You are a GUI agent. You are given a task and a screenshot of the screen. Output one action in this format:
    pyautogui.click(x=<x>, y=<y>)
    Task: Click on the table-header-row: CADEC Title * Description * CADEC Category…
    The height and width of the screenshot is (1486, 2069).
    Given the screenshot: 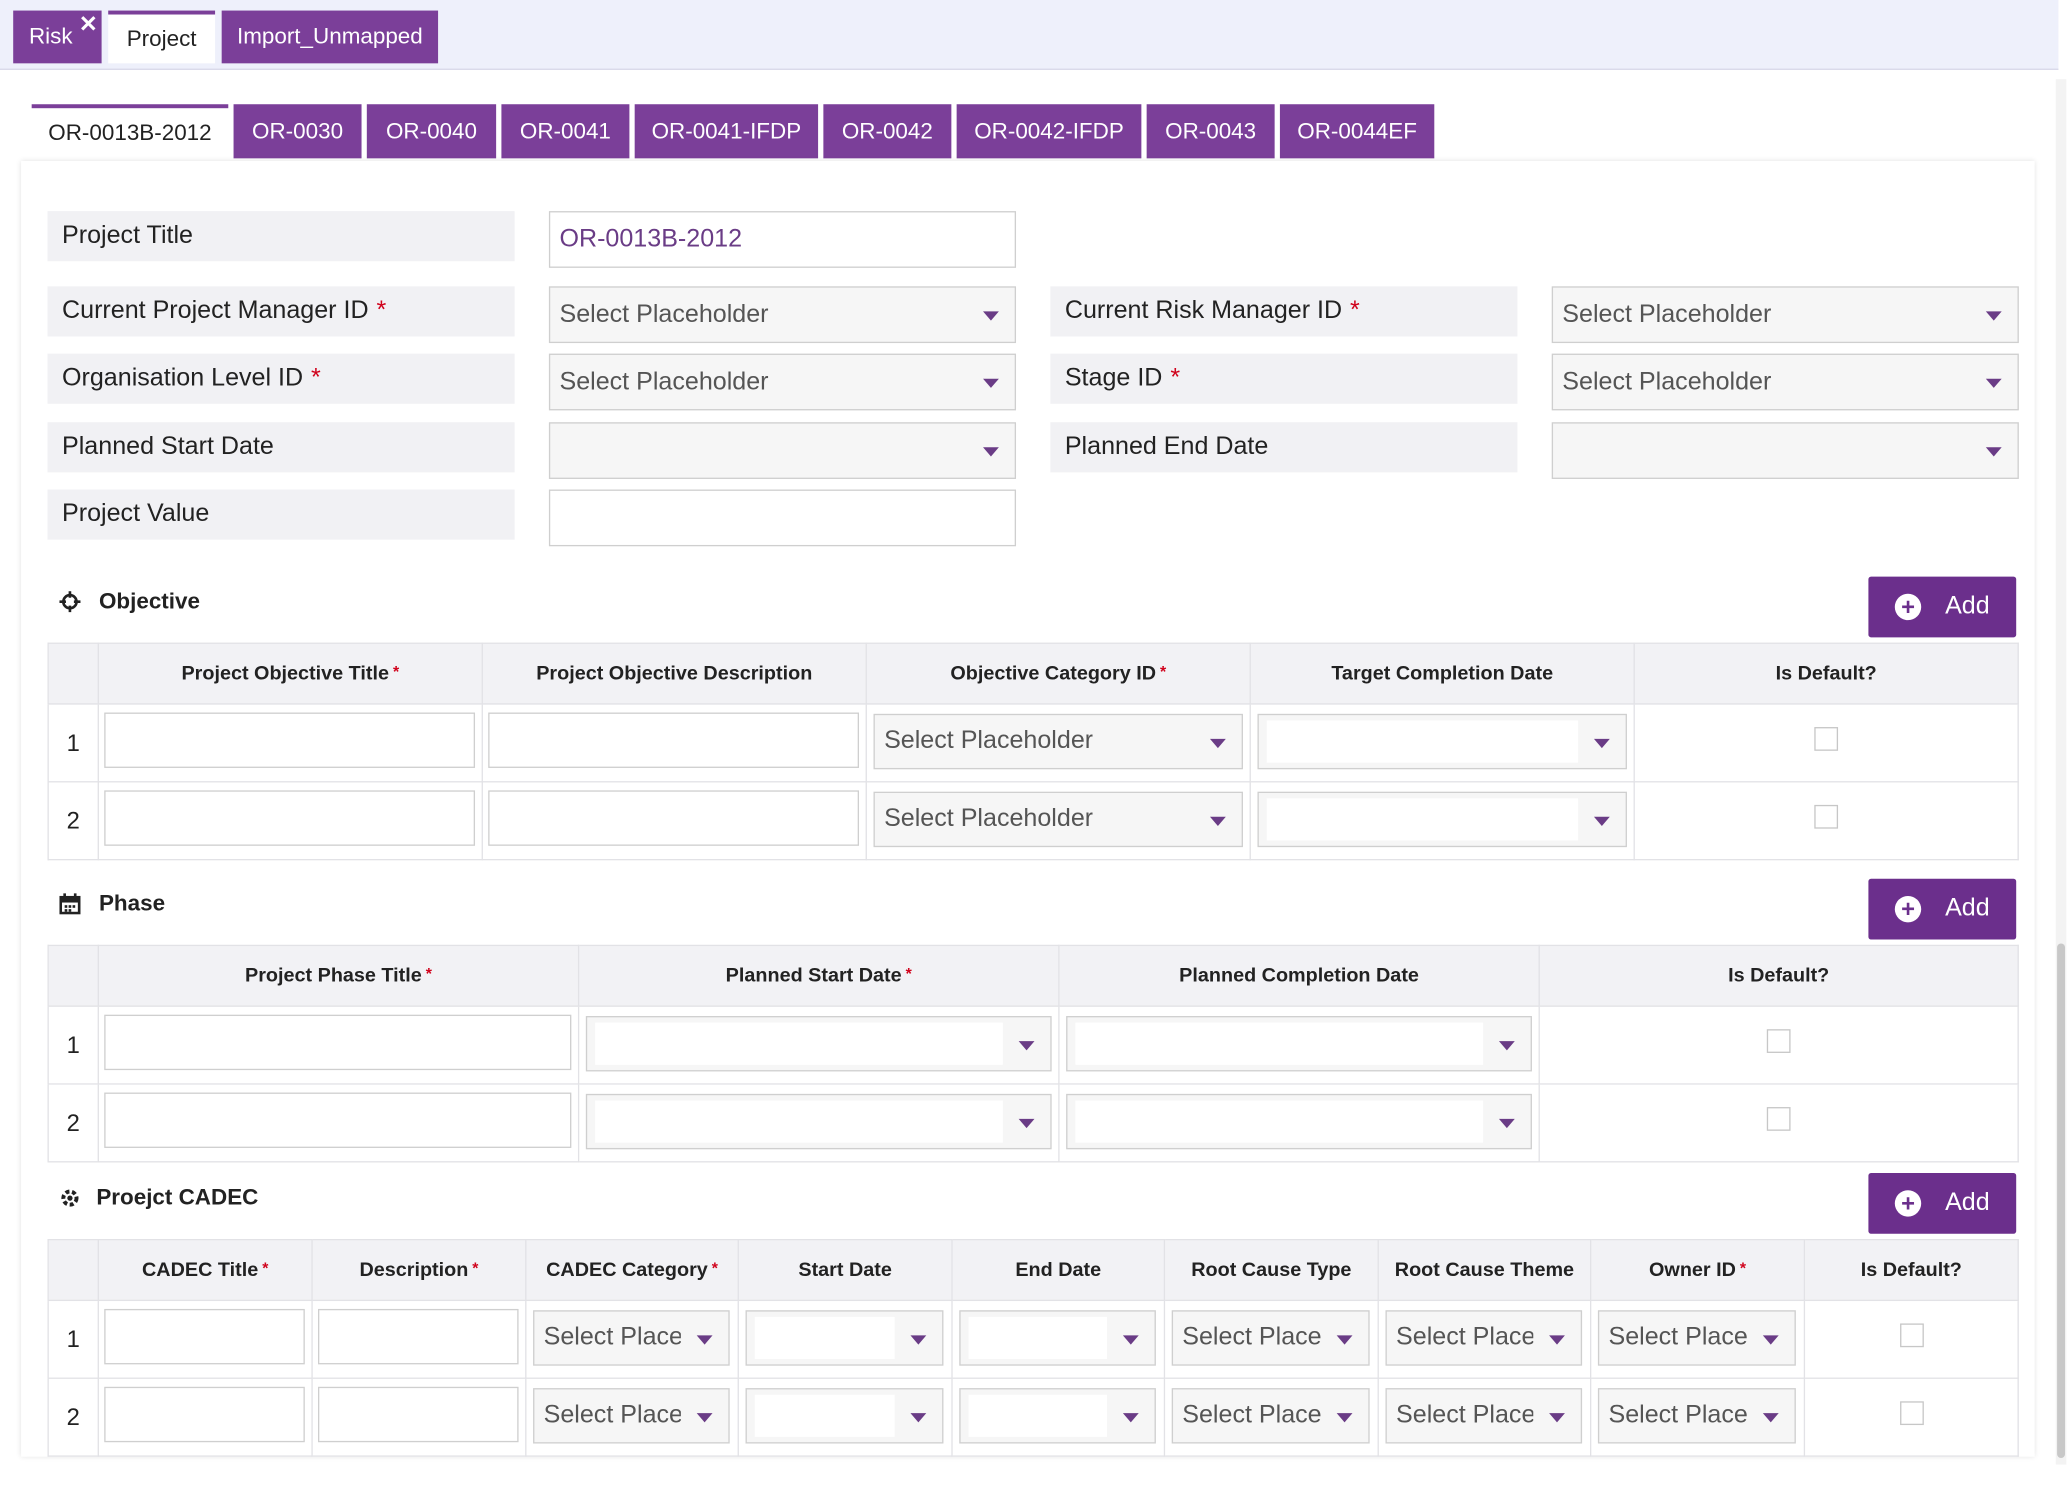 What is the action you would take?
    pyautogui.click(x=1033, y=1270)
    